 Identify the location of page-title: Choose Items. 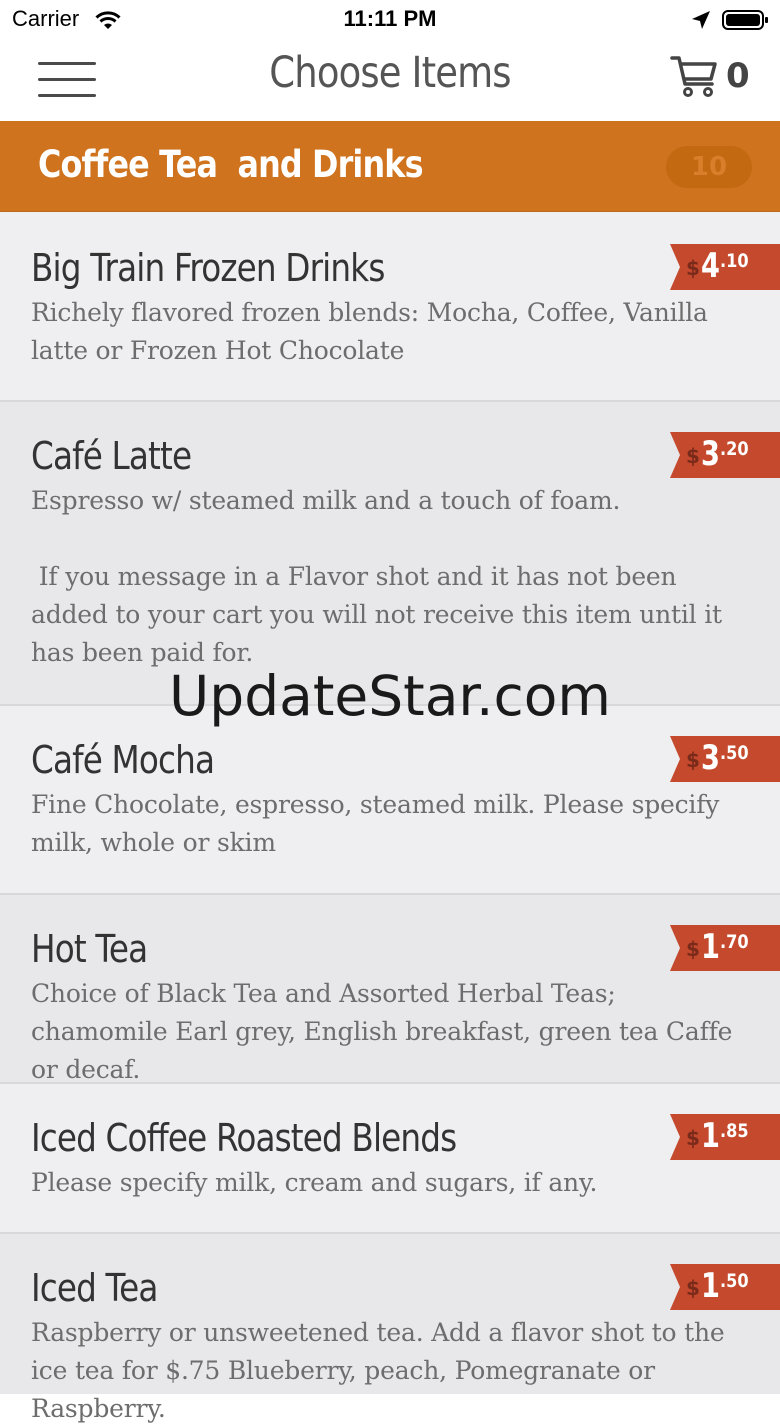
(390, 73).